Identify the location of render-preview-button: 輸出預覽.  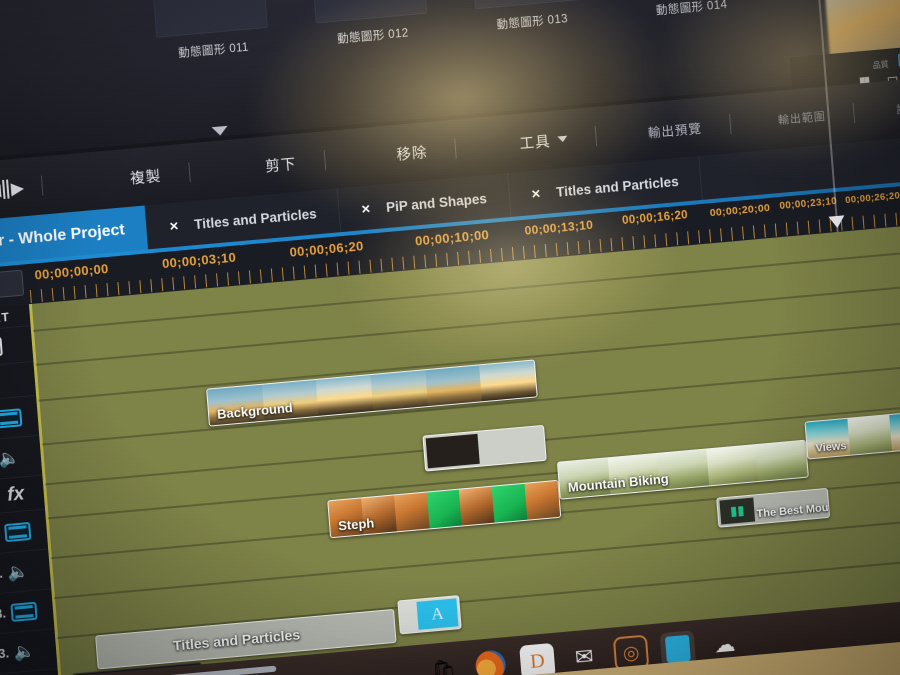
(675, 128).